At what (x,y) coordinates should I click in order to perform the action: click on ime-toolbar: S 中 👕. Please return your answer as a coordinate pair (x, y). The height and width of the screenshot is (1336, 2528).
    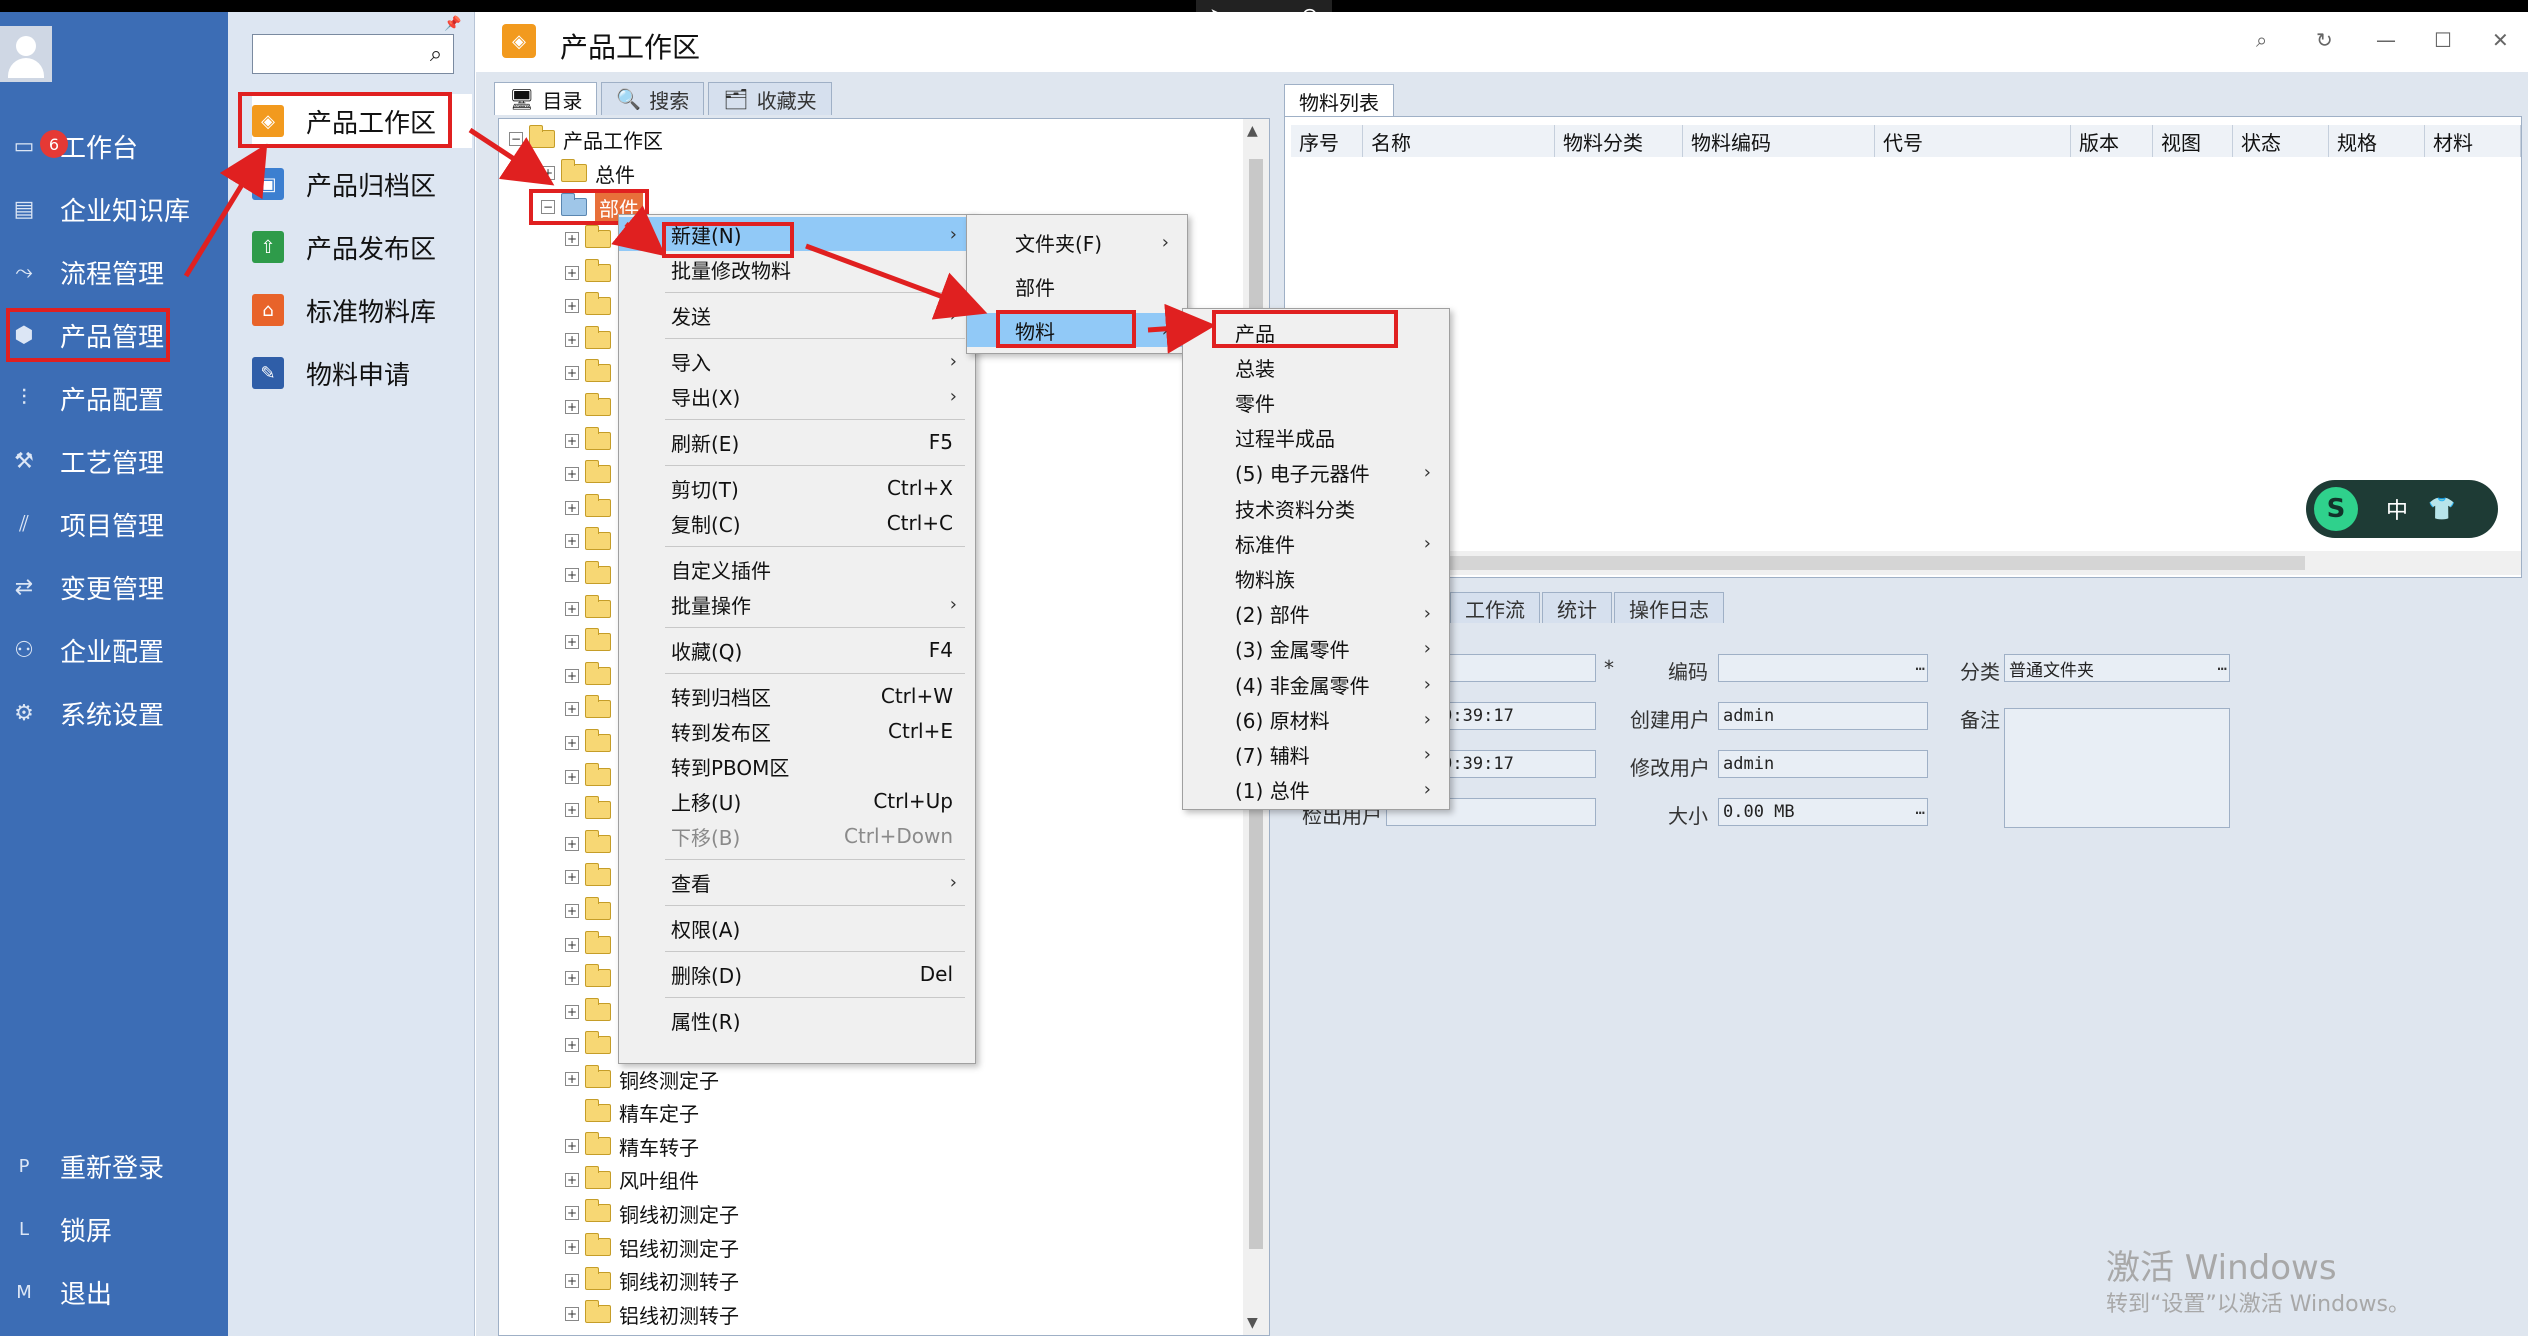
    Looking at the image, I should click on (2402, 509).